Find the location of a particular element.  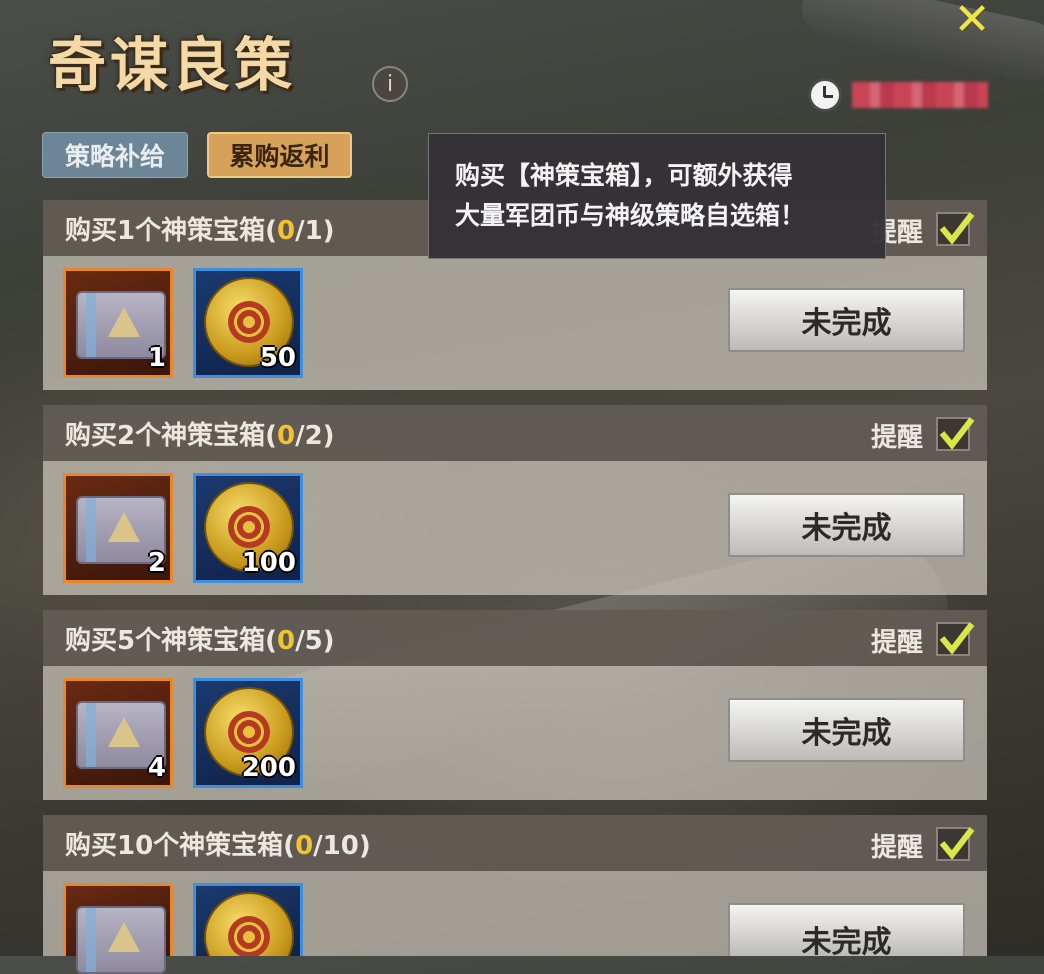

reward-quantity: 4 is located at coordinates (156, 768).